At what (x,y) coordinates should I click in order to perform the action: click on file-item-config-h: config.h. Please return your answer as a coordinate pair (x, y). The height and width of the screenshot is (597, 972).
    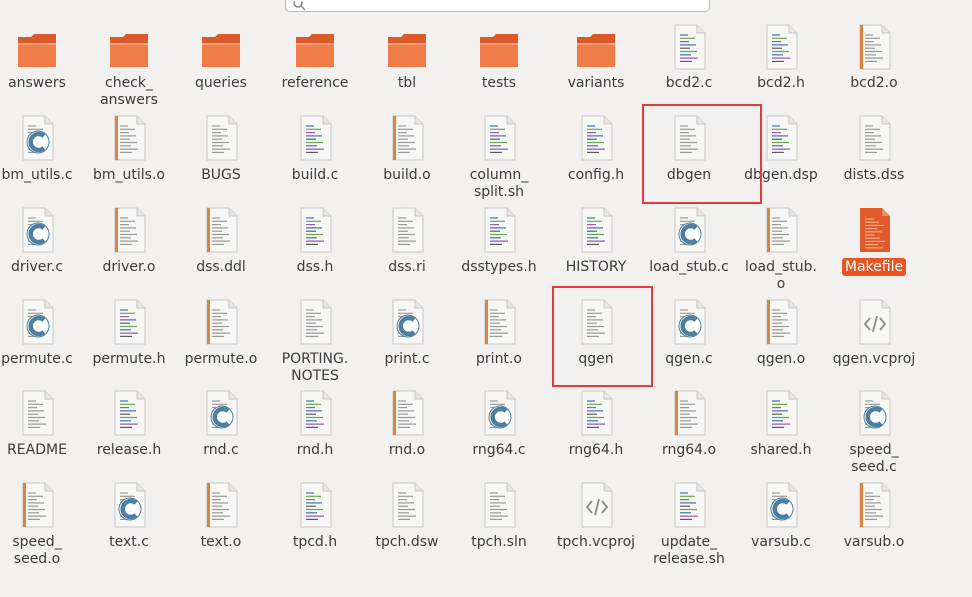
    Looking at the image, I should click on (596, 137).